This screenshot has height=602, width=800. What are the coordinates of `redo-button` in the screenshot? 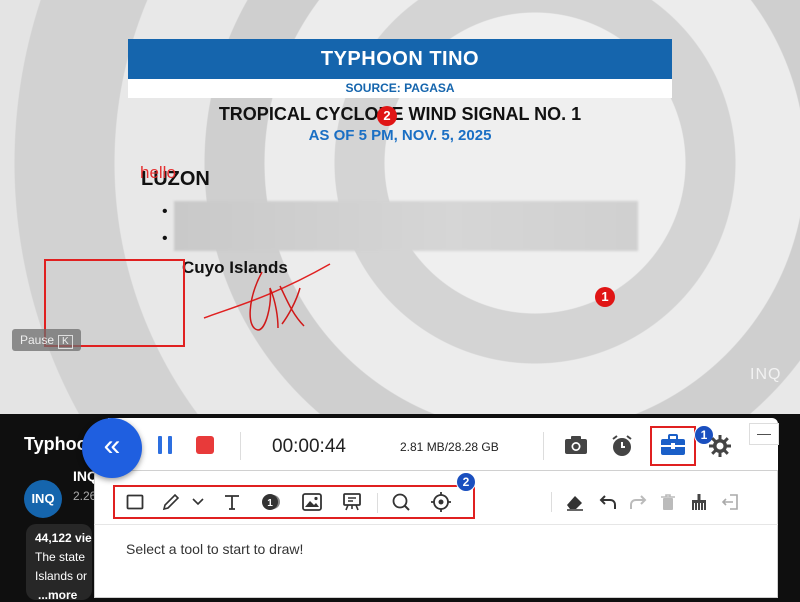 It's located at (638, 502).